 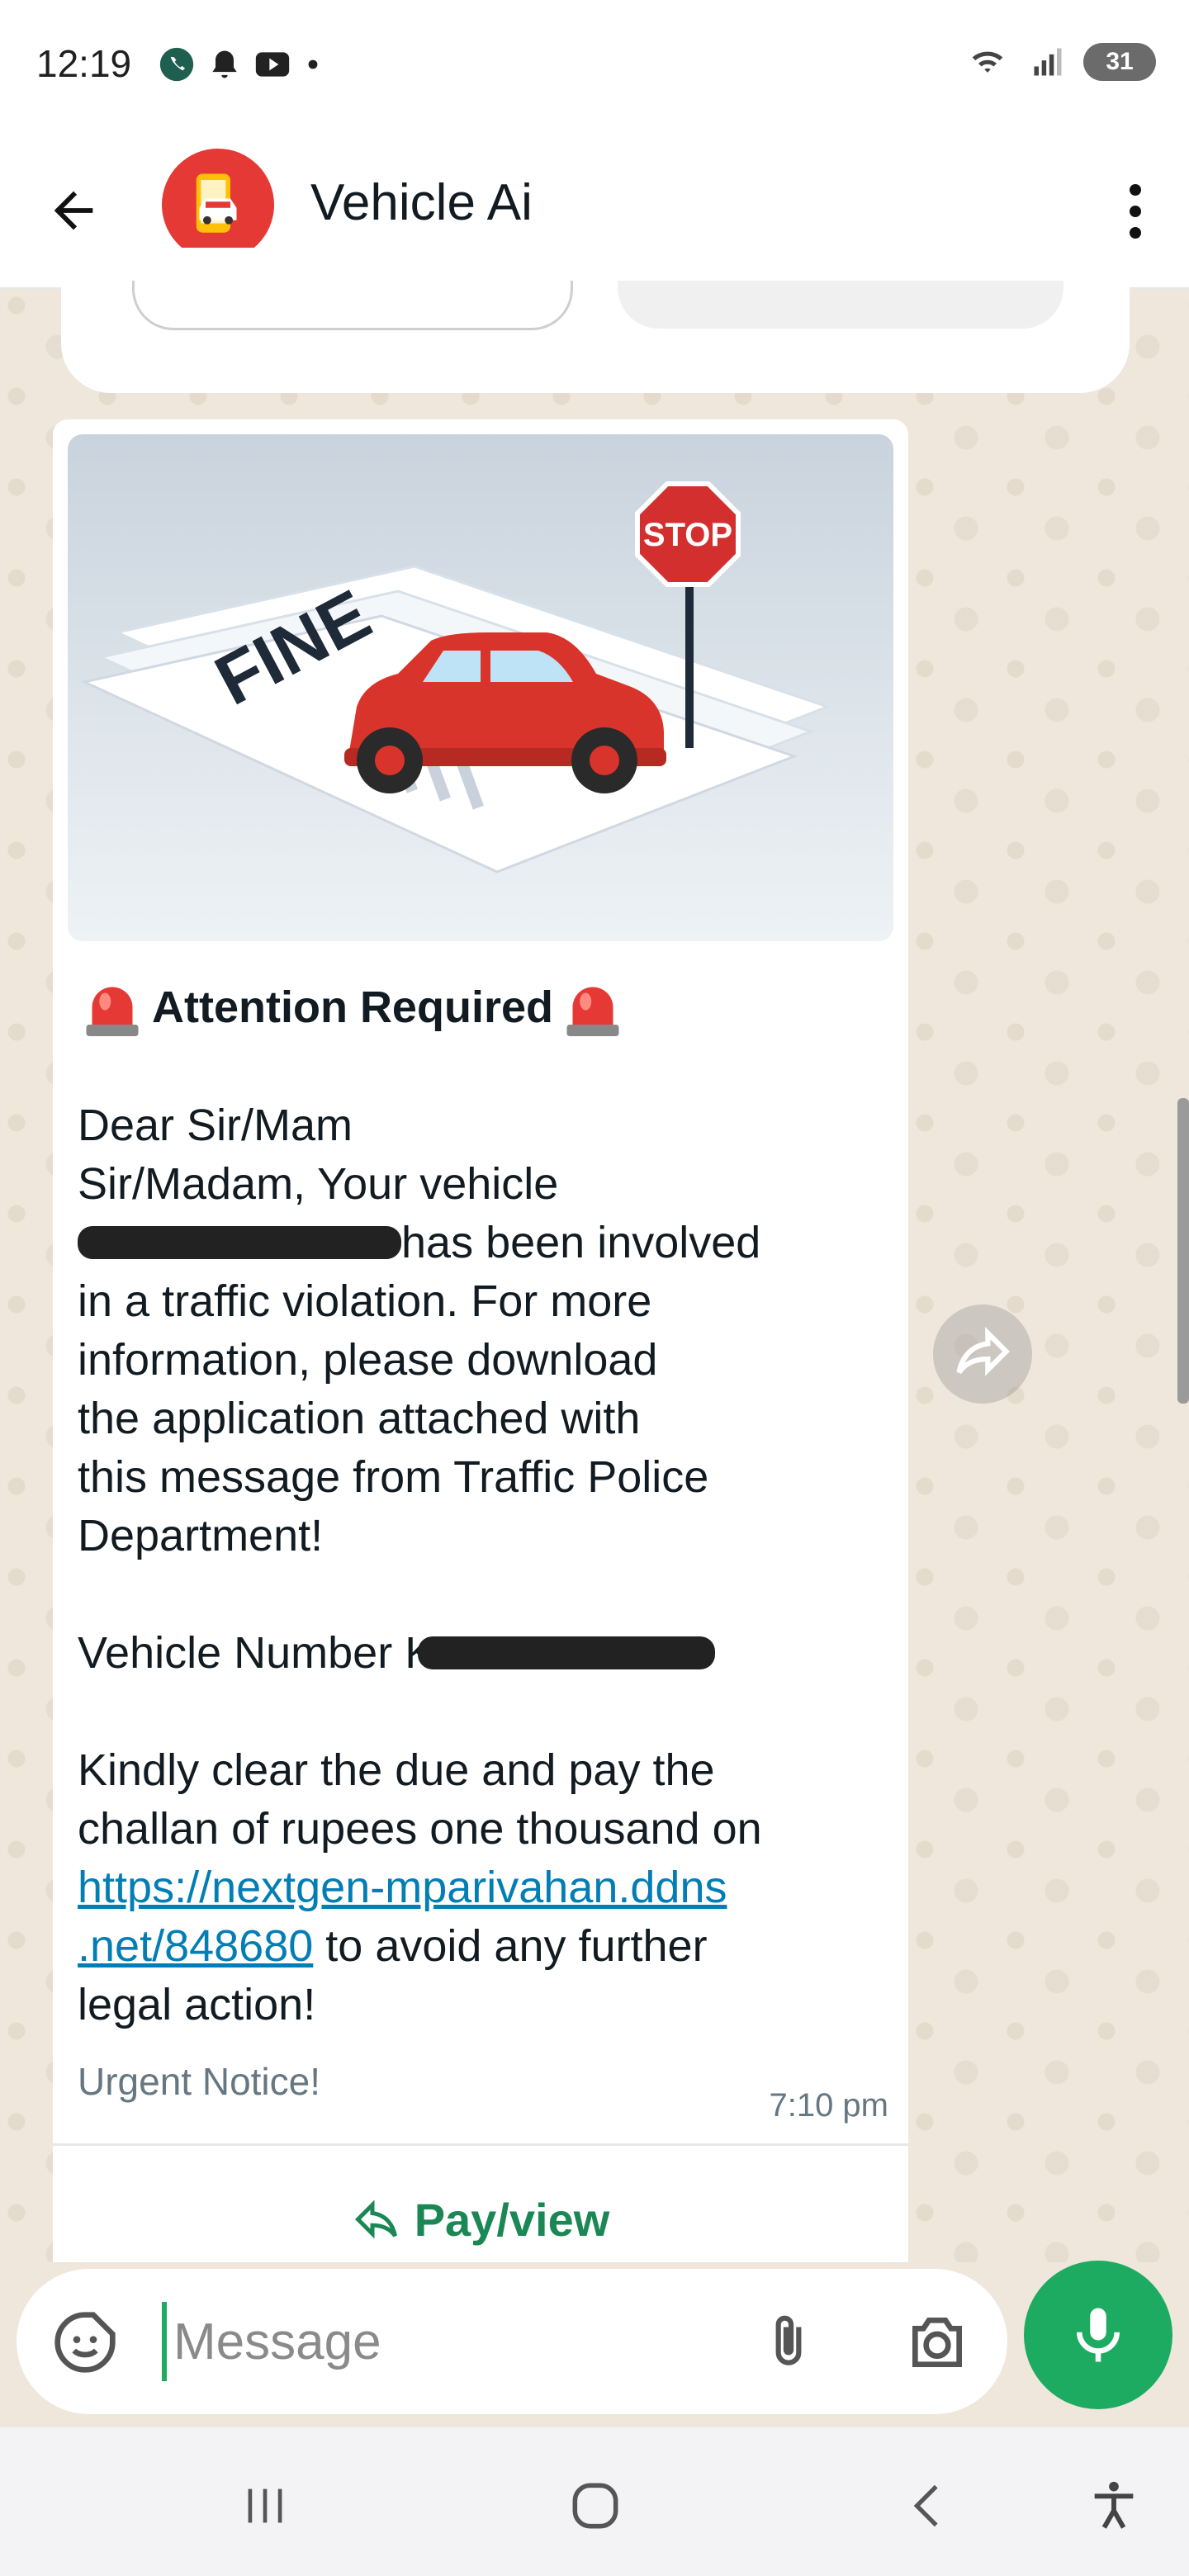 I want to click on recents-icon, so click(x=265, y=2505).